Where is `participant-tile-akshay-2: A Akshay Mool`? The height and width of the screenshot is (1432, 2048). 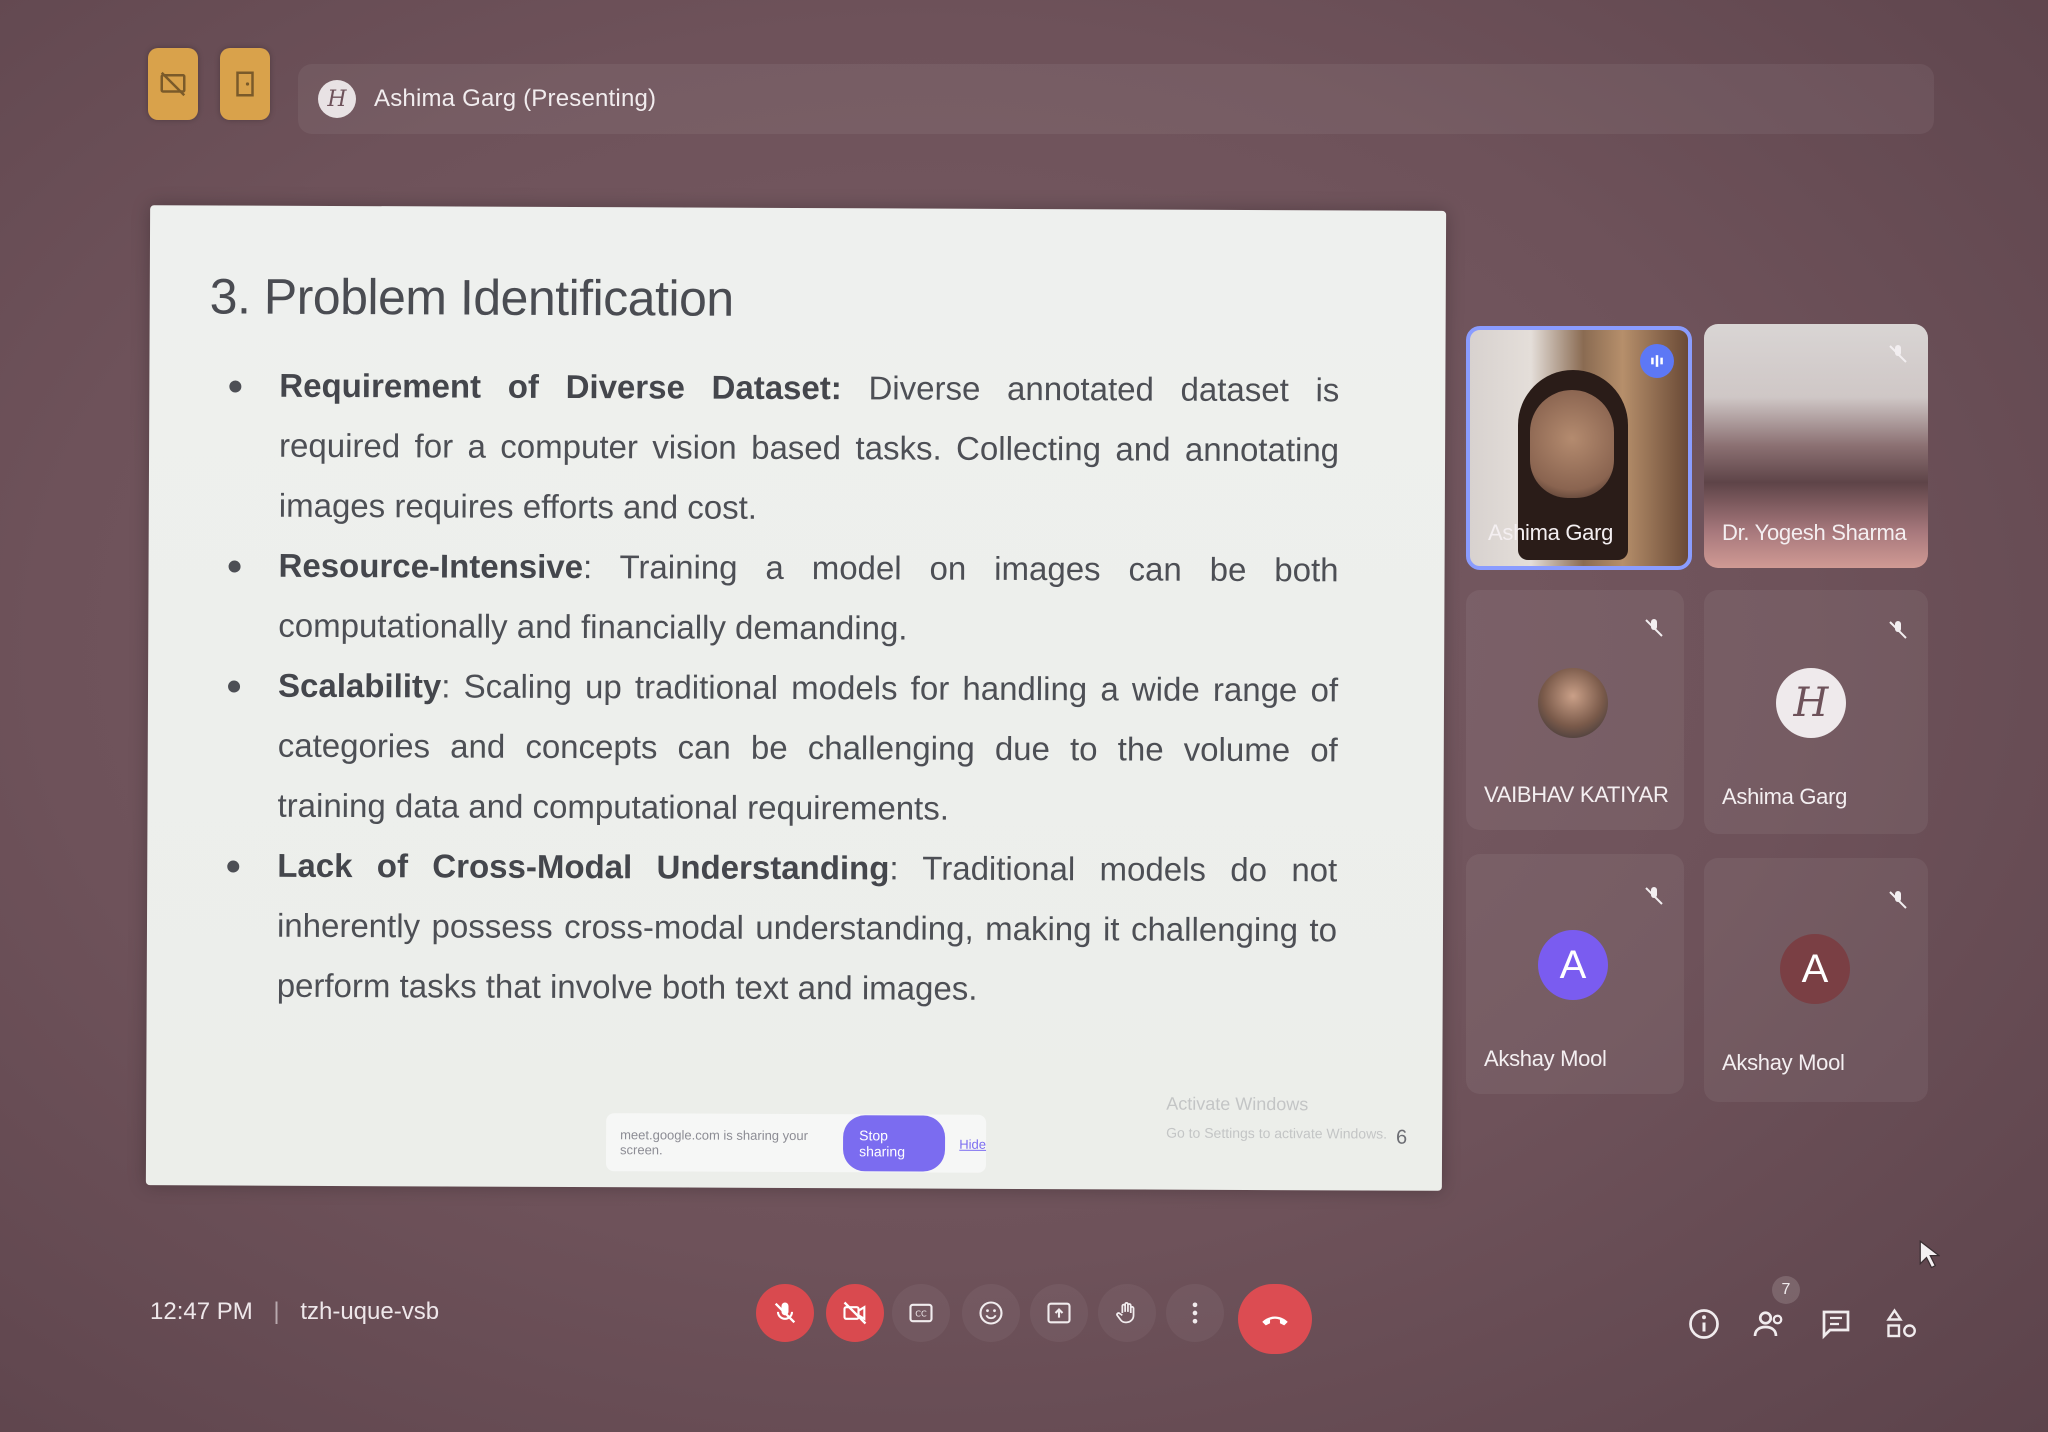
participant-tile-akshay-2: A Akshay Mool is located at coordinates (1816, 980).